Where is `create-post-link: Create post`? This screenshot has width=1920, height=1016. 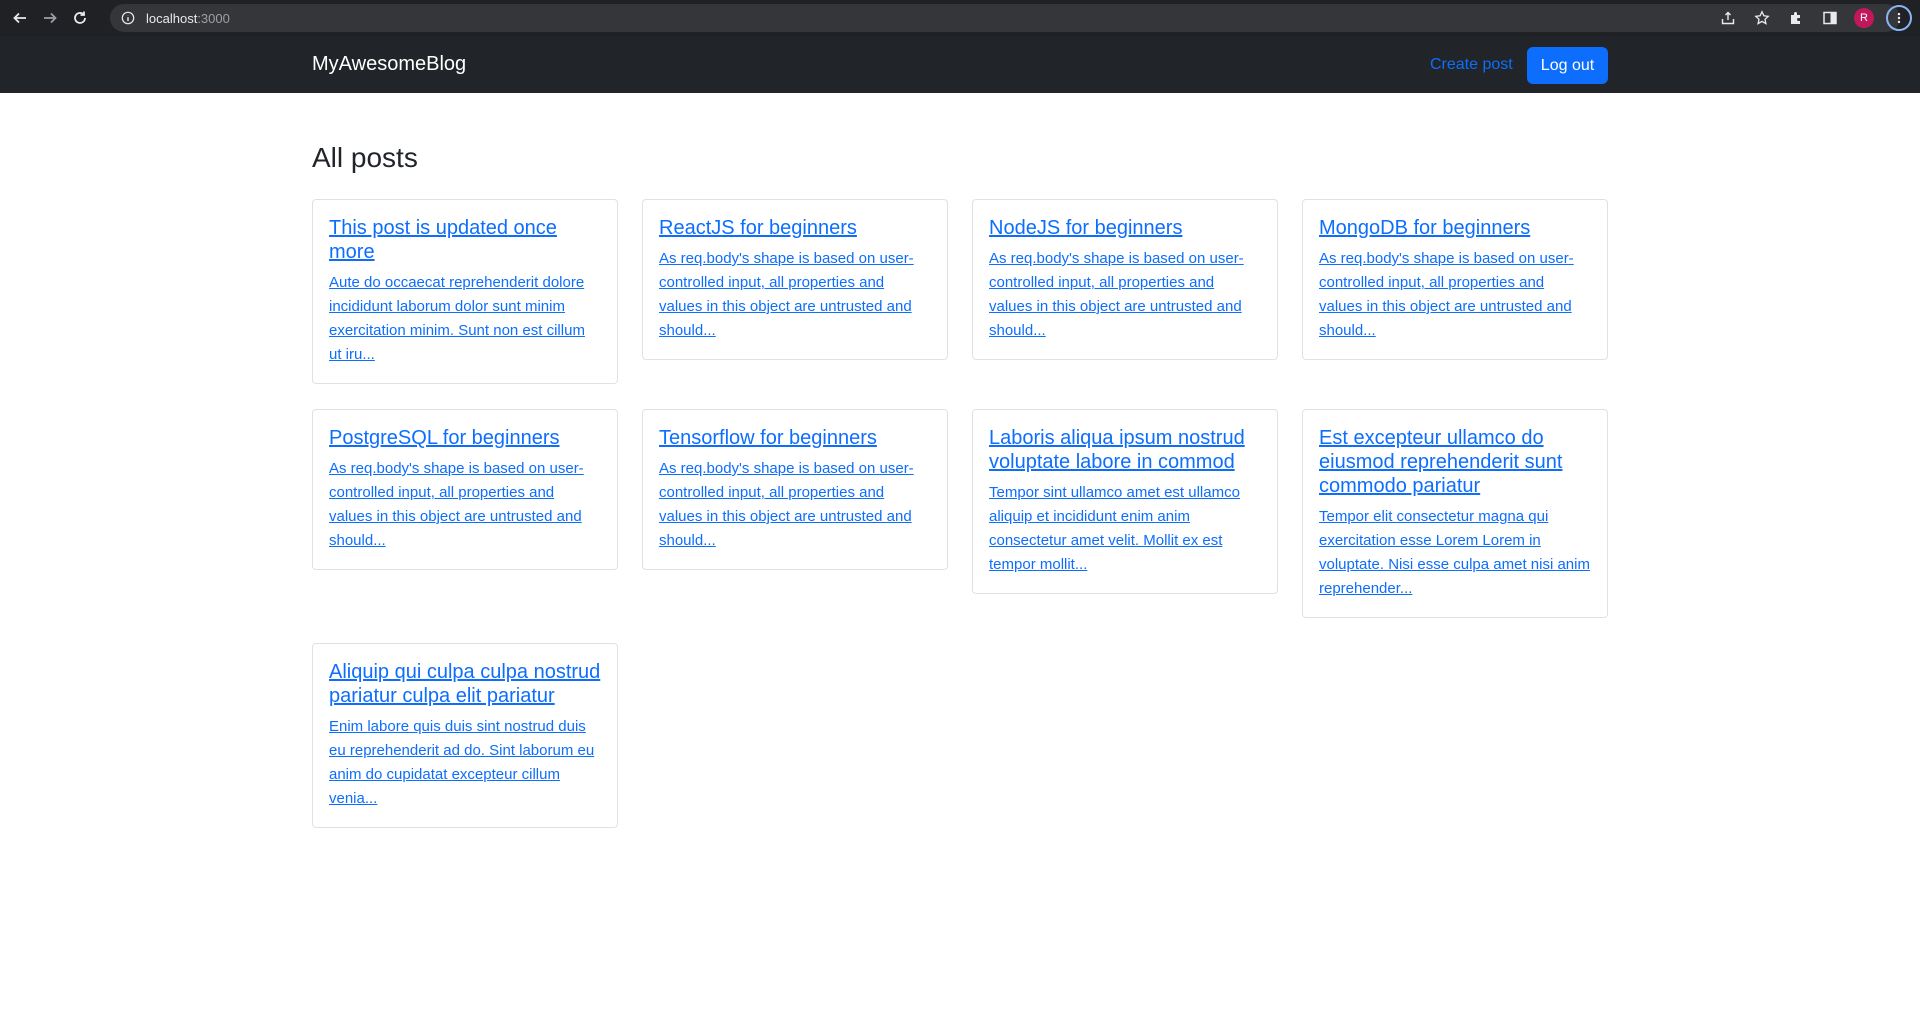
create-post-link: Create post is located at coordinates (1471, 65).